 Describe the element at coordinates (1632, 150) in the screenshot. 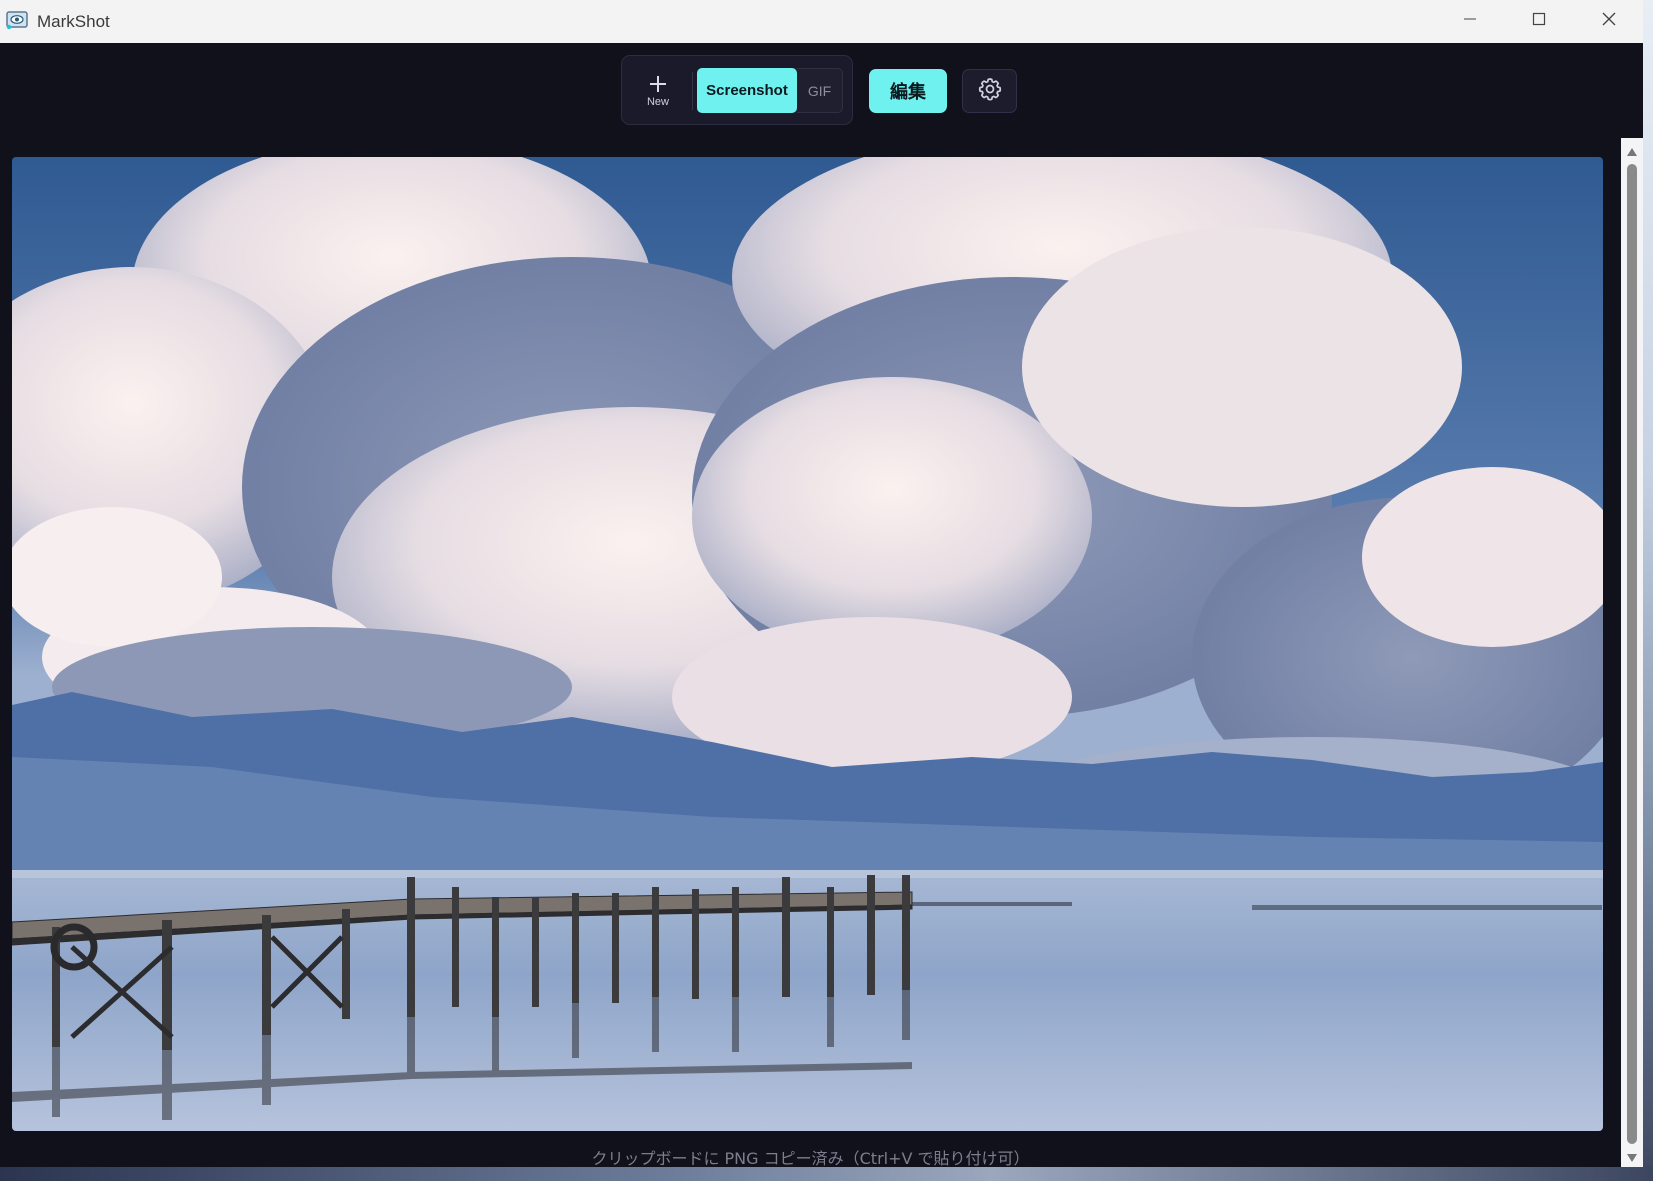

I see `scroll-up-arrow-icon` at that location.